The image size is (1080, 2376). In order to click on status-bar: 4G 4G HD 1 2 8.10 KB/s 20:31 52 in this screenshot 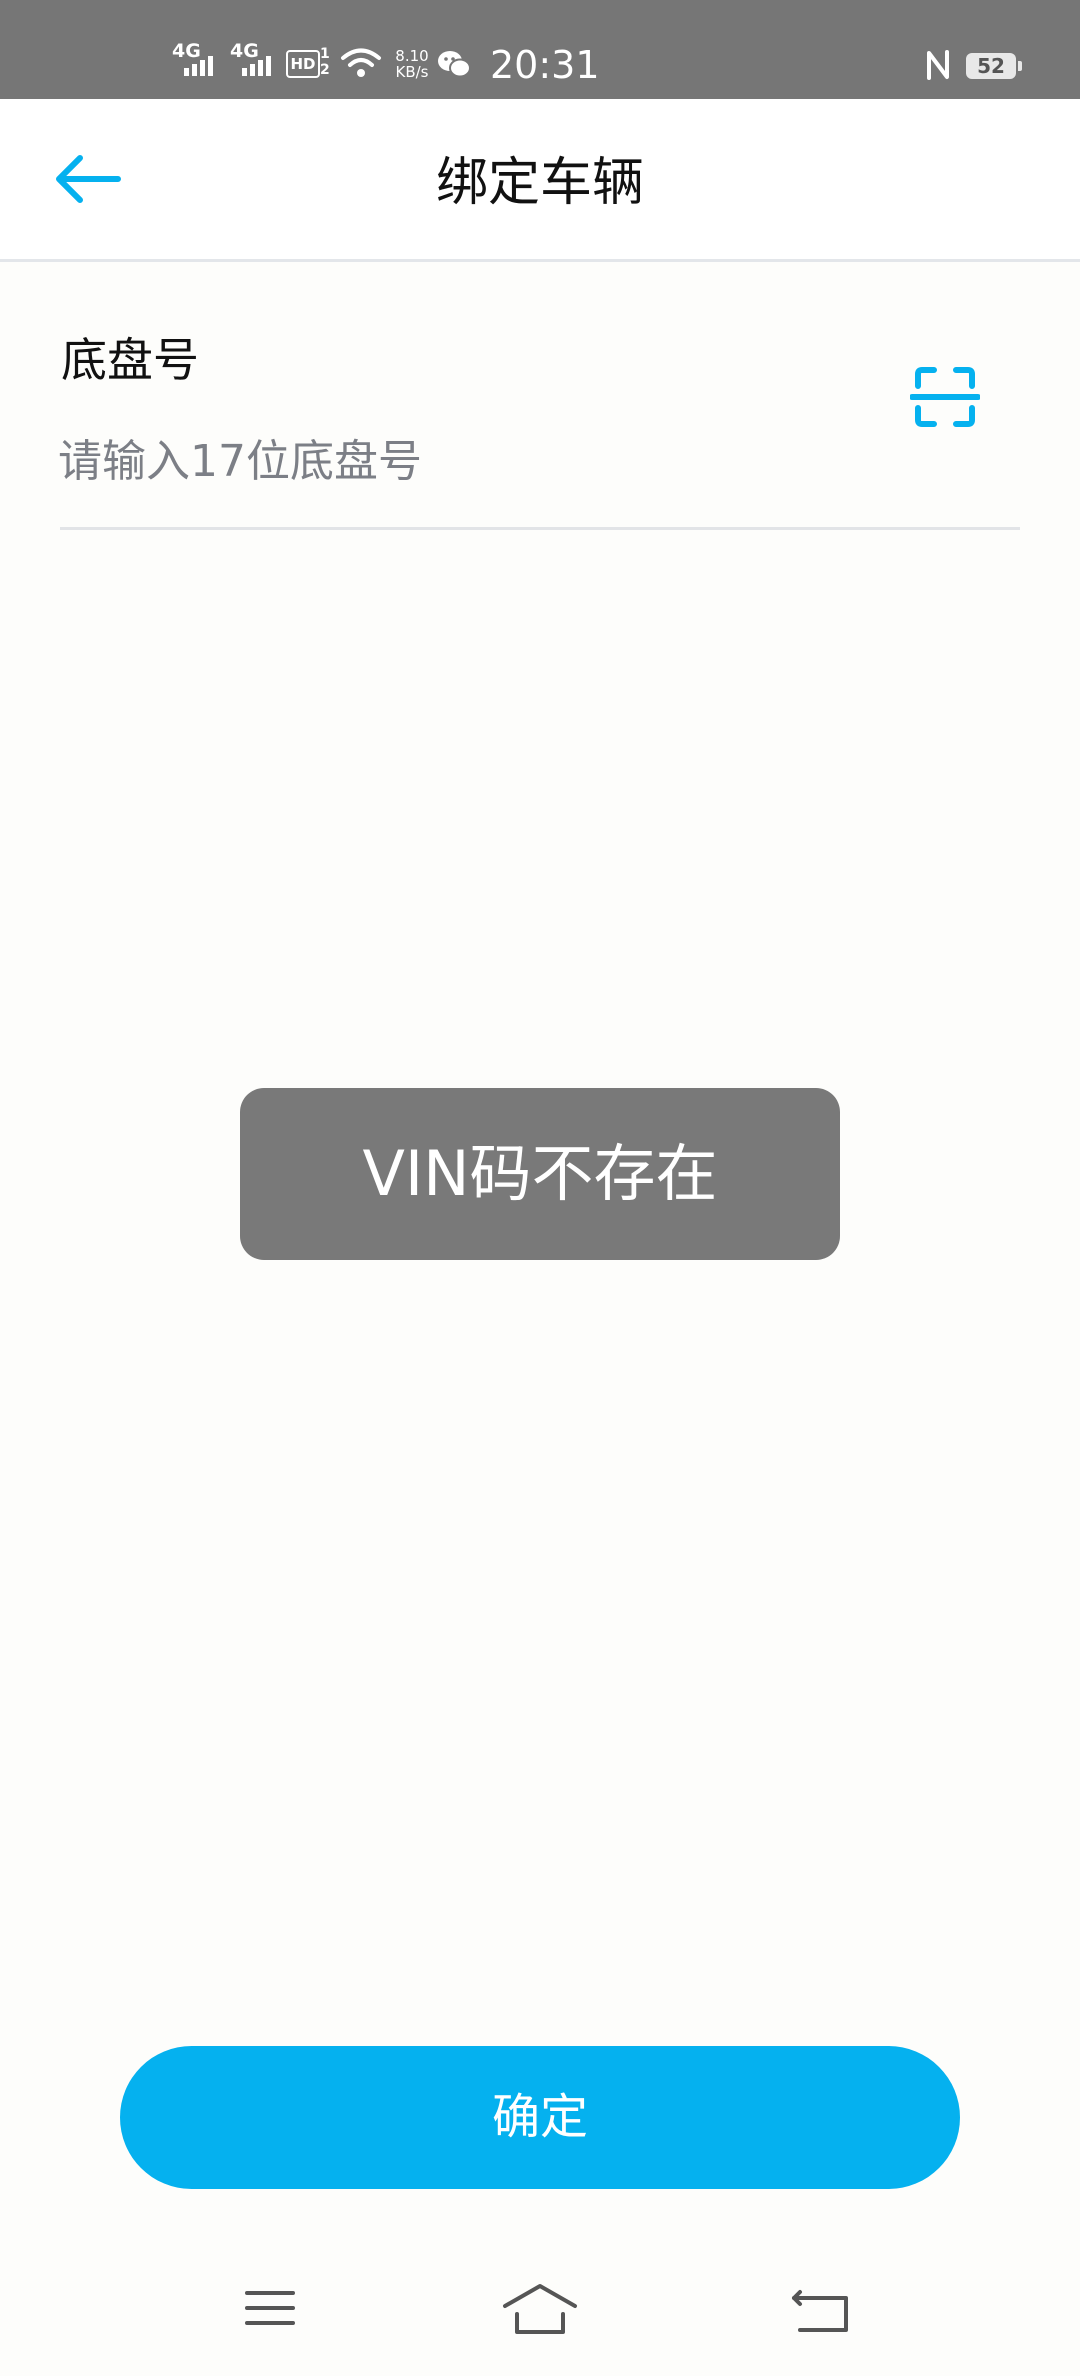, I will do `click(540, 49)`.